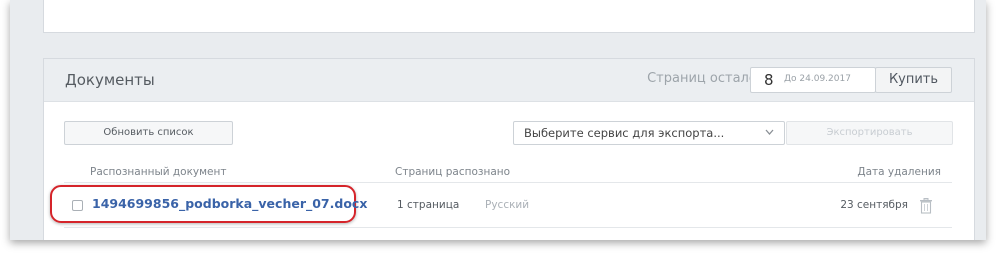 This screenshot has width=1000, height=255. I want to click on page-count: 1 страница, so click(428, 205).